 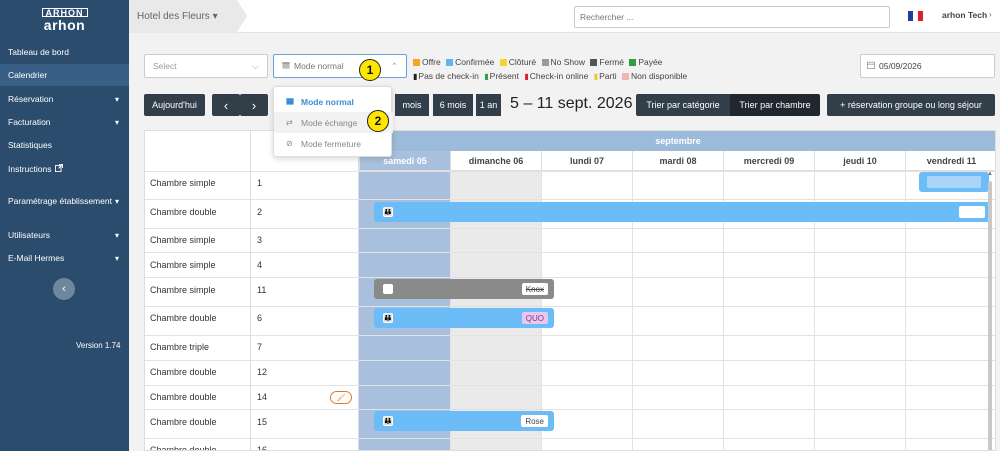 I want to click on sidebar-item-billing: Facturation ▾, so click(x=64, y=122).